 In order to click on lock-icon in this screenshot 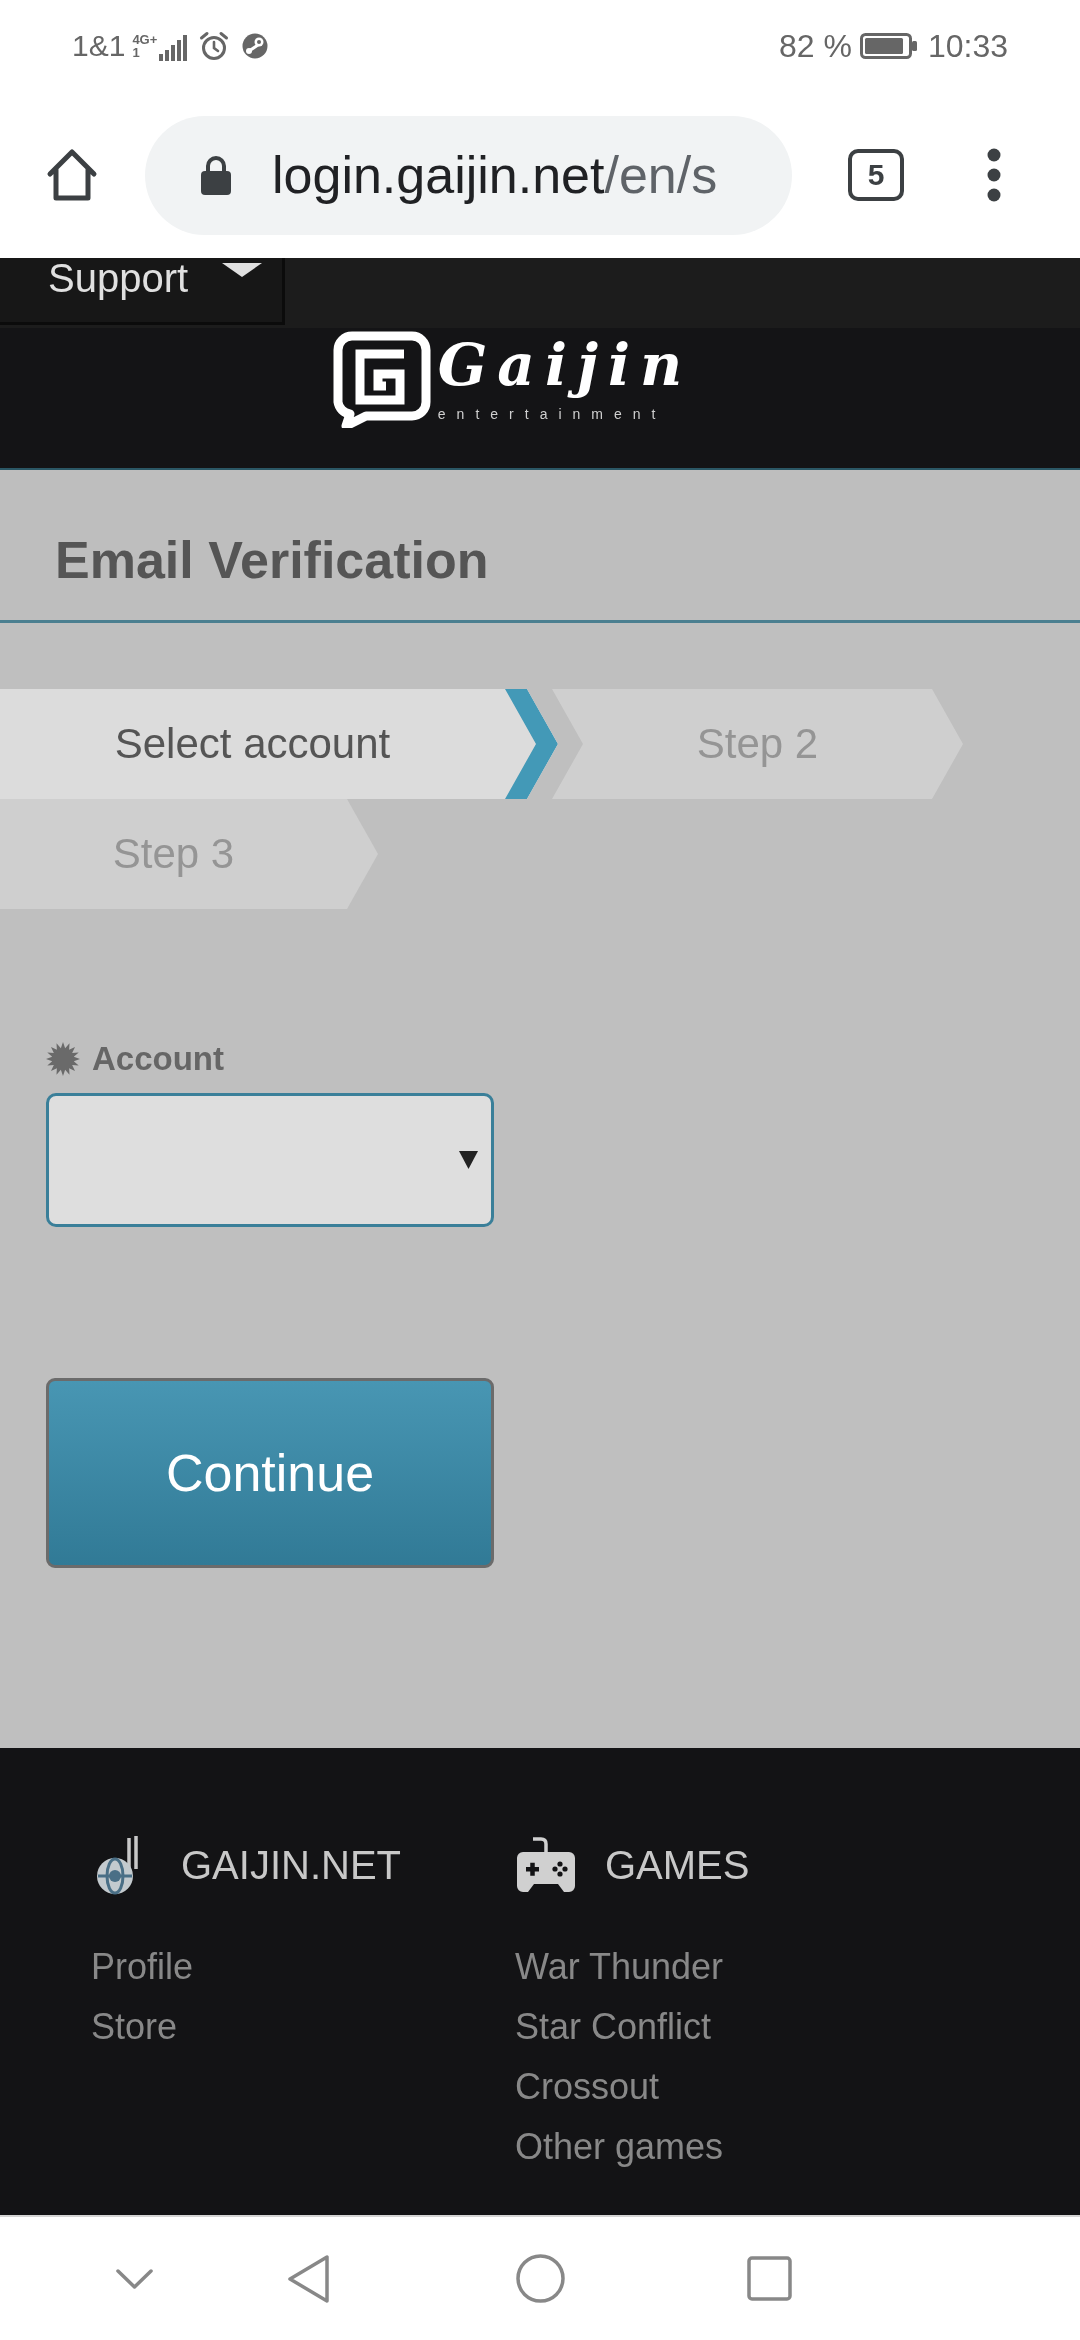, I will do `click(216, 175)`.